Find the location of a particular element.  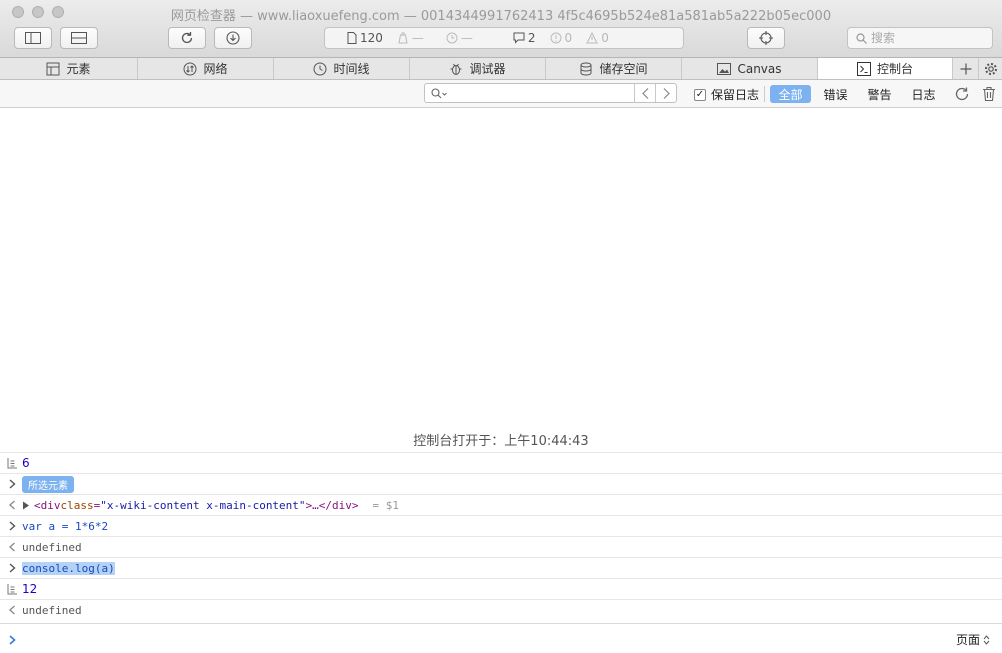

resources-count: 120 is located at coordinates (365, 38).